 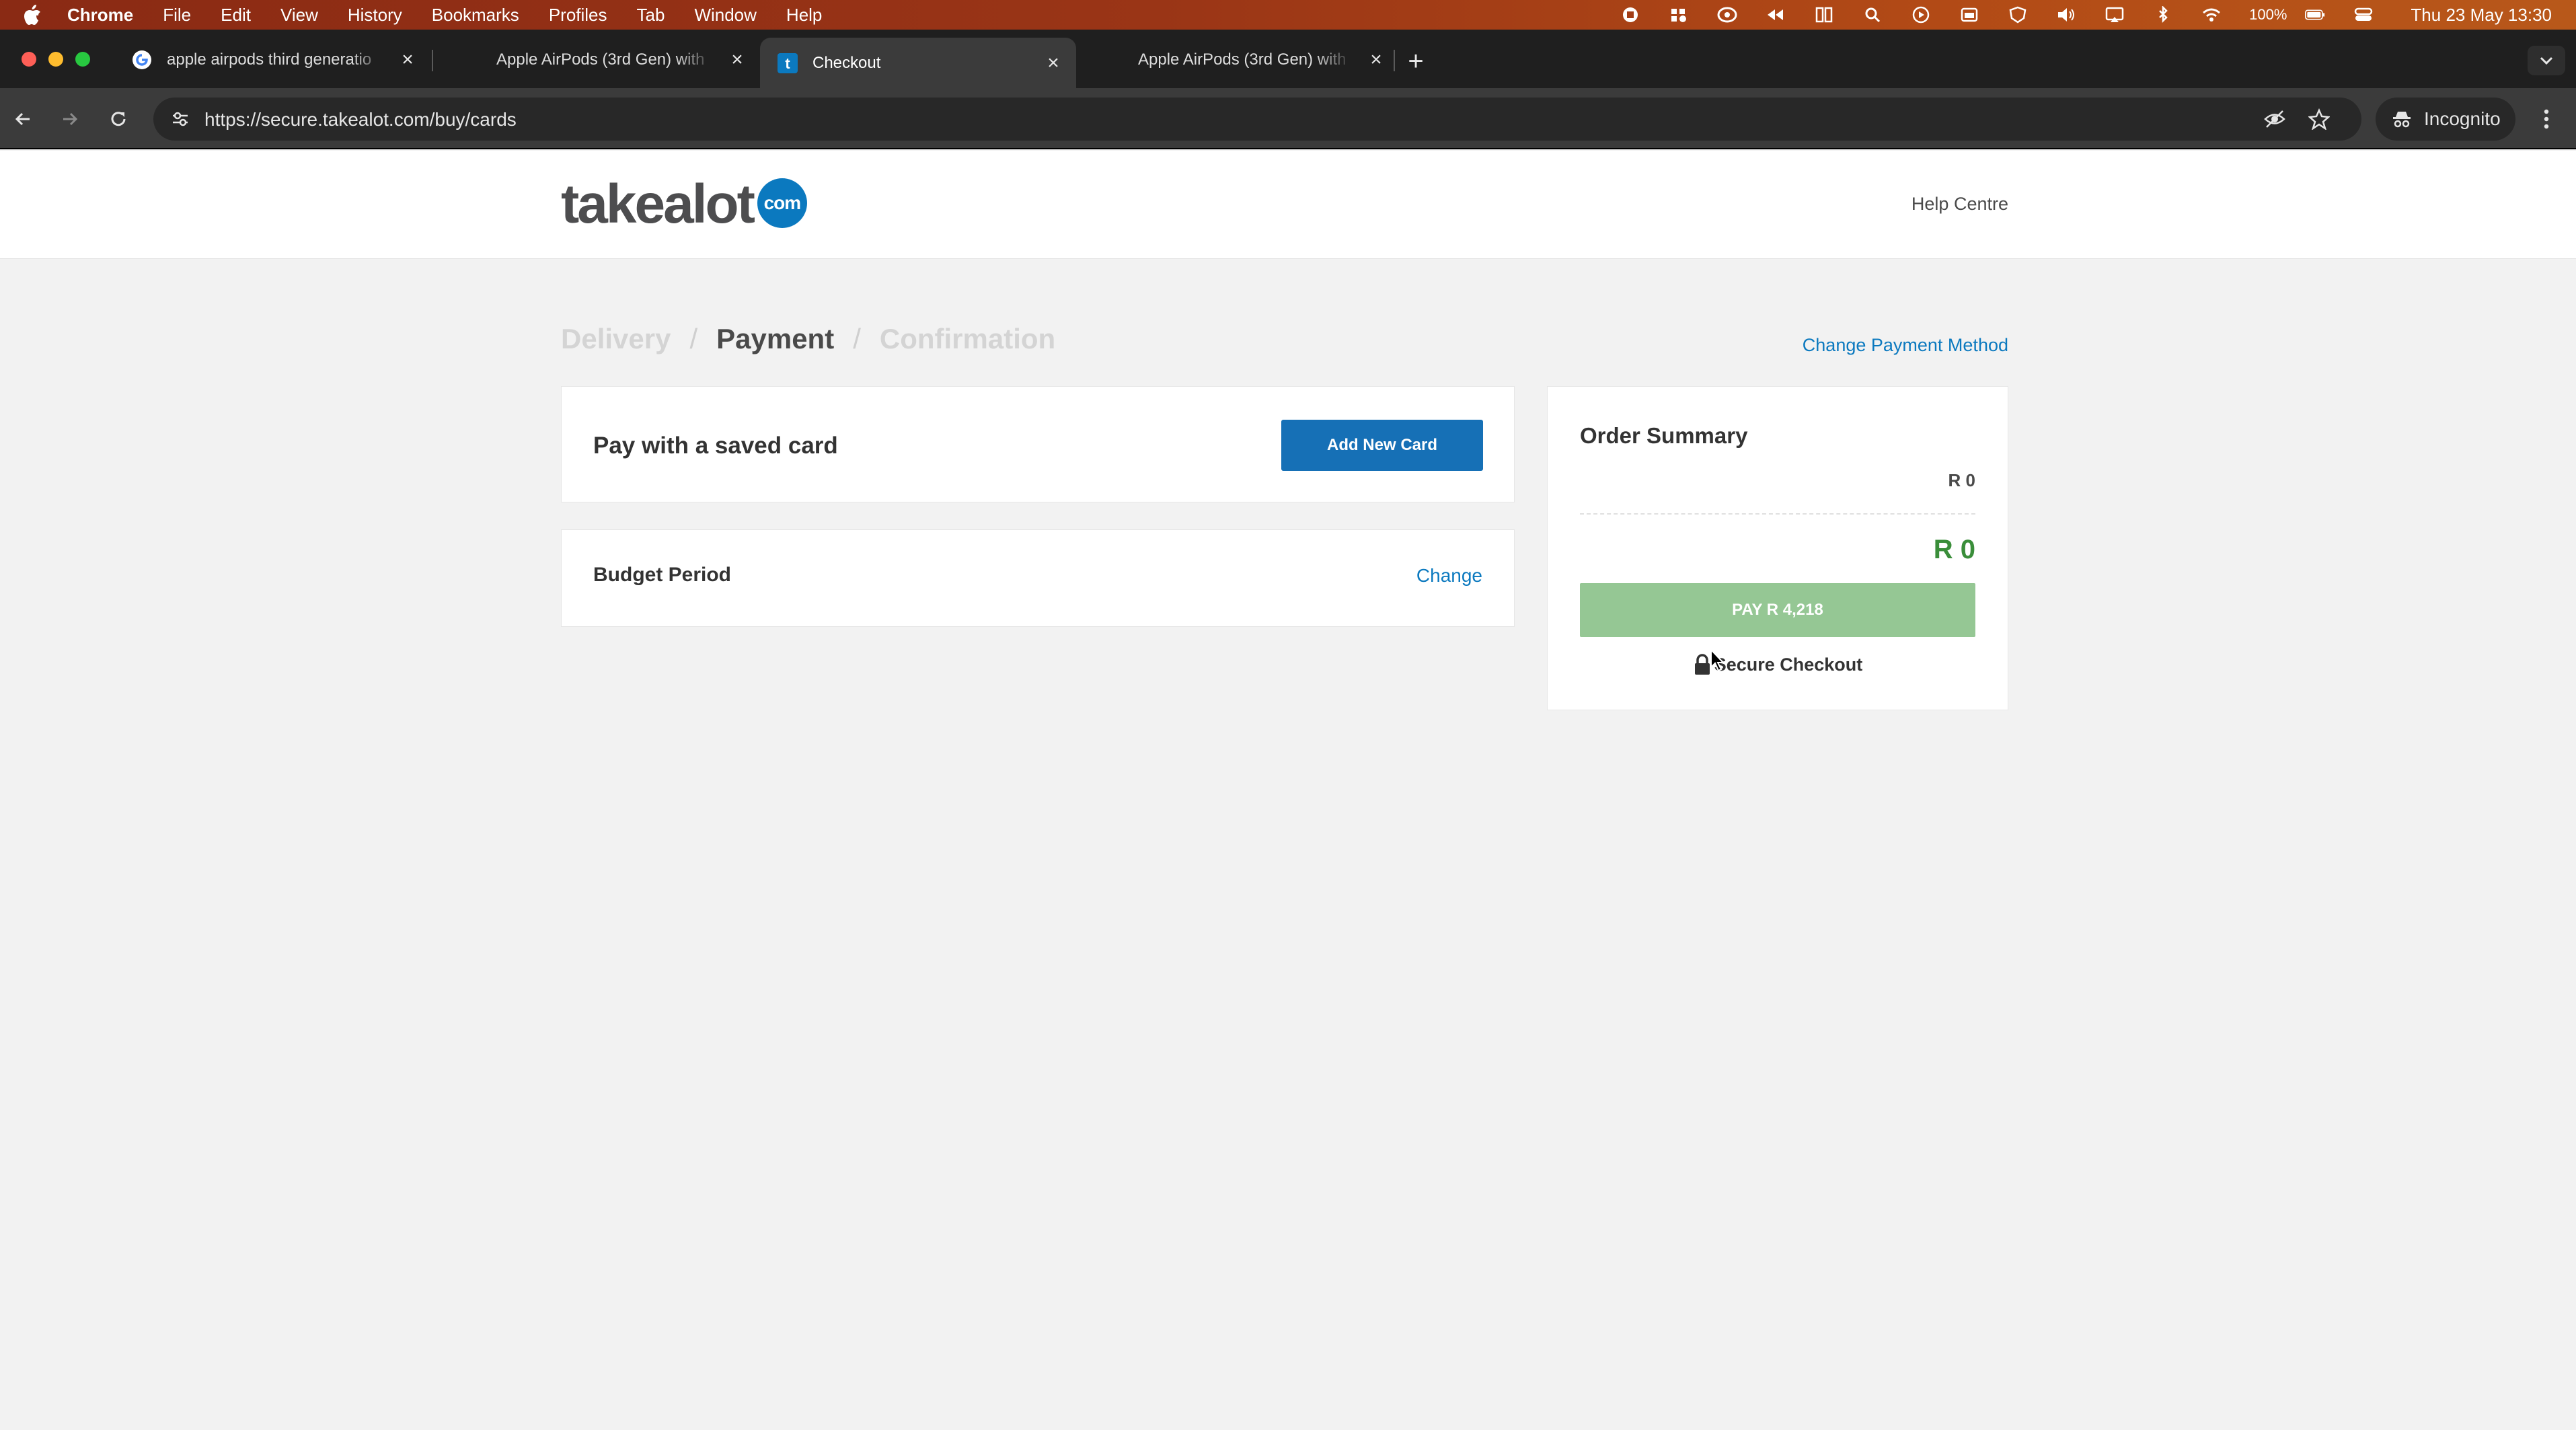 I want to click on play-icon, so click(x=1921, y=15).